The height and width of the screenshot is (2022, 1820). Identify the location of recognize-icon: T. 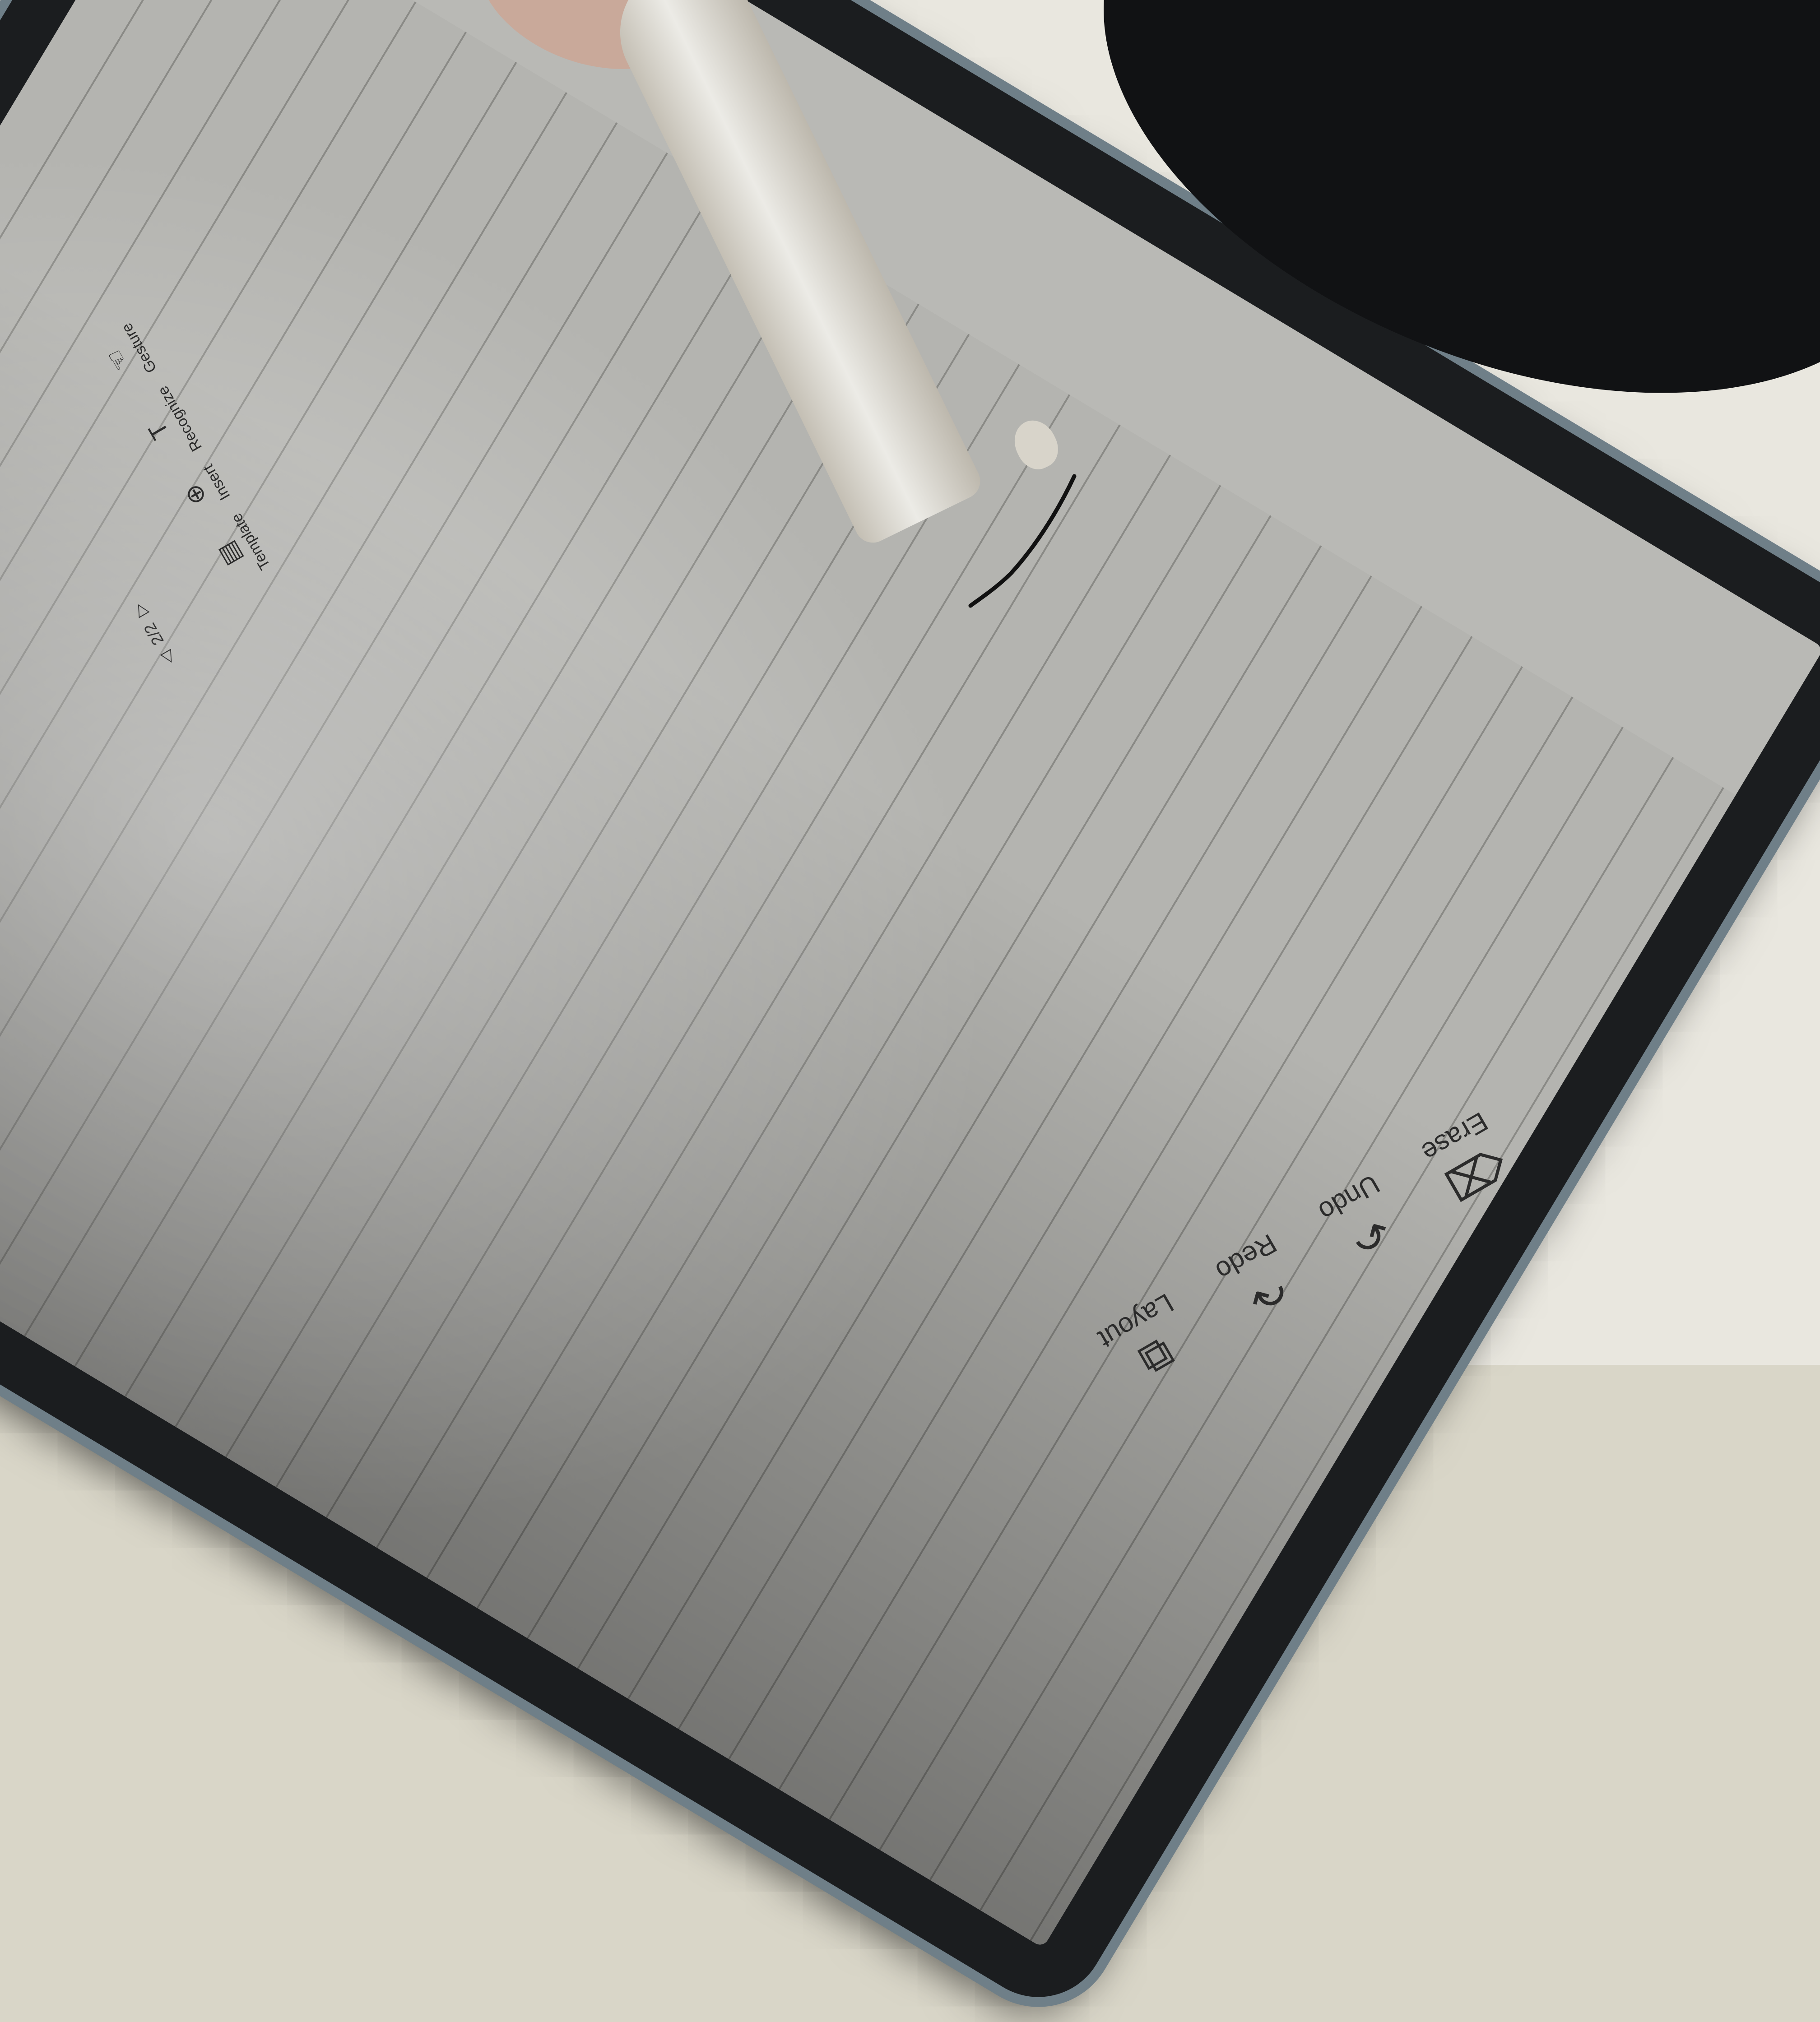
(159, 430).